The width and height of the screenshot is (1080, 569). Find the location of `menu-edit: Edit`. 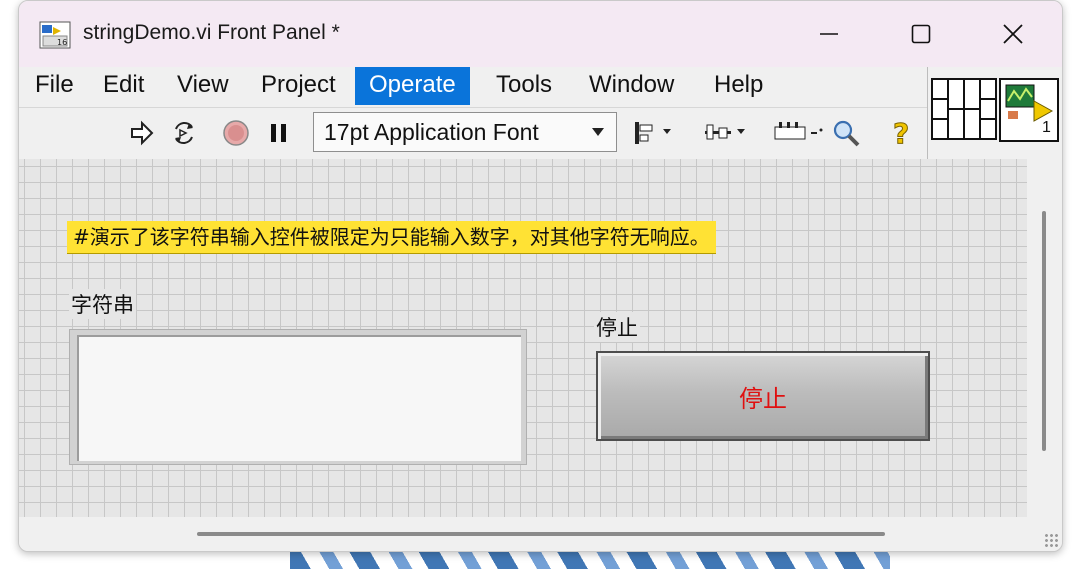

menu-edit: Edit is located at coordinates (123, 86).